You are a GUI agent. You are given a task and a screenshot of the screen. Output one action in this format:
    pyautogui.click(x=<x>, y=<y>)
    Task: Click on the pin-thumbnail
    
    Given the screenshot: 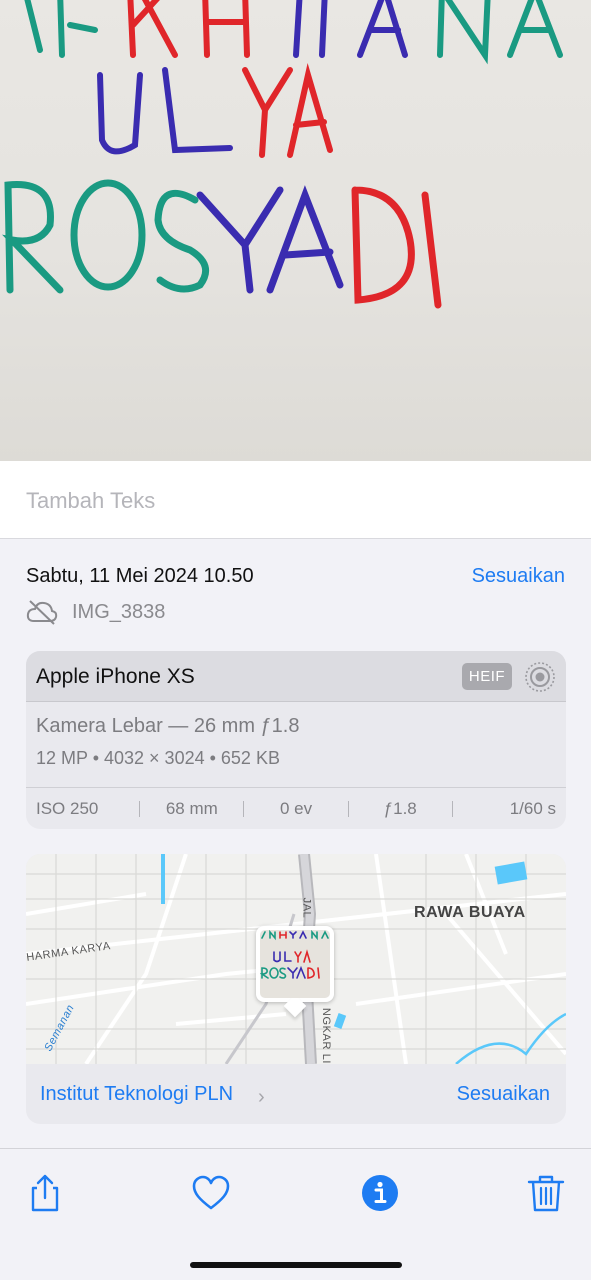 What is the action you would take?
    pyautogui.click(x=295, y=964)
    